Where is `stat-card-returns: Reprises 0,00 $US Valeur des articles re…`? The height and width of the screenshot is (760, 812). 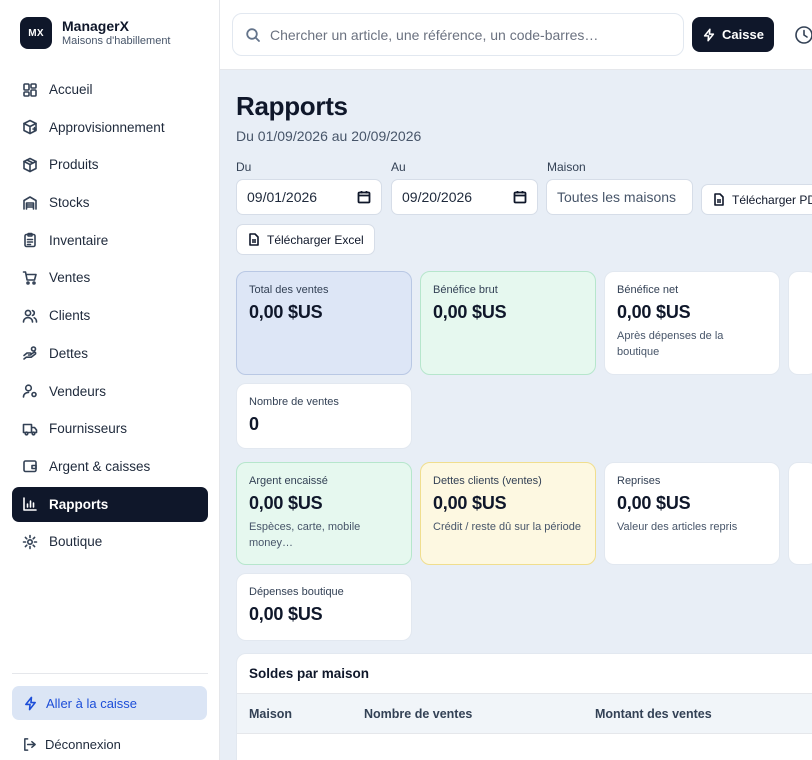
stat-card-returns: Reprises 0,00 $US Valeur des articles re… is located at coordinates (692, 513).